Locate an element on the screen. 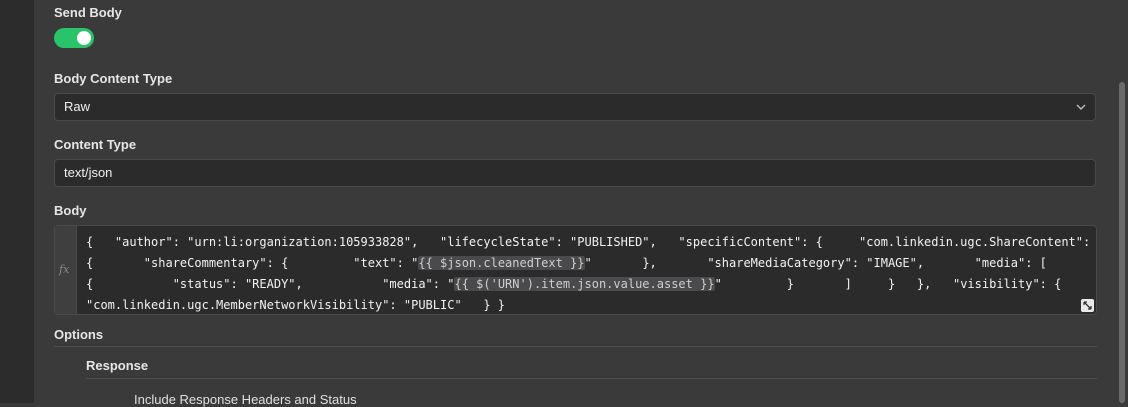 Image resolution: width=1128 pixels, height=407 pixels. expression-token: {{ $('URN').item.json.value.asset }} is located at coordinates (584, 284).